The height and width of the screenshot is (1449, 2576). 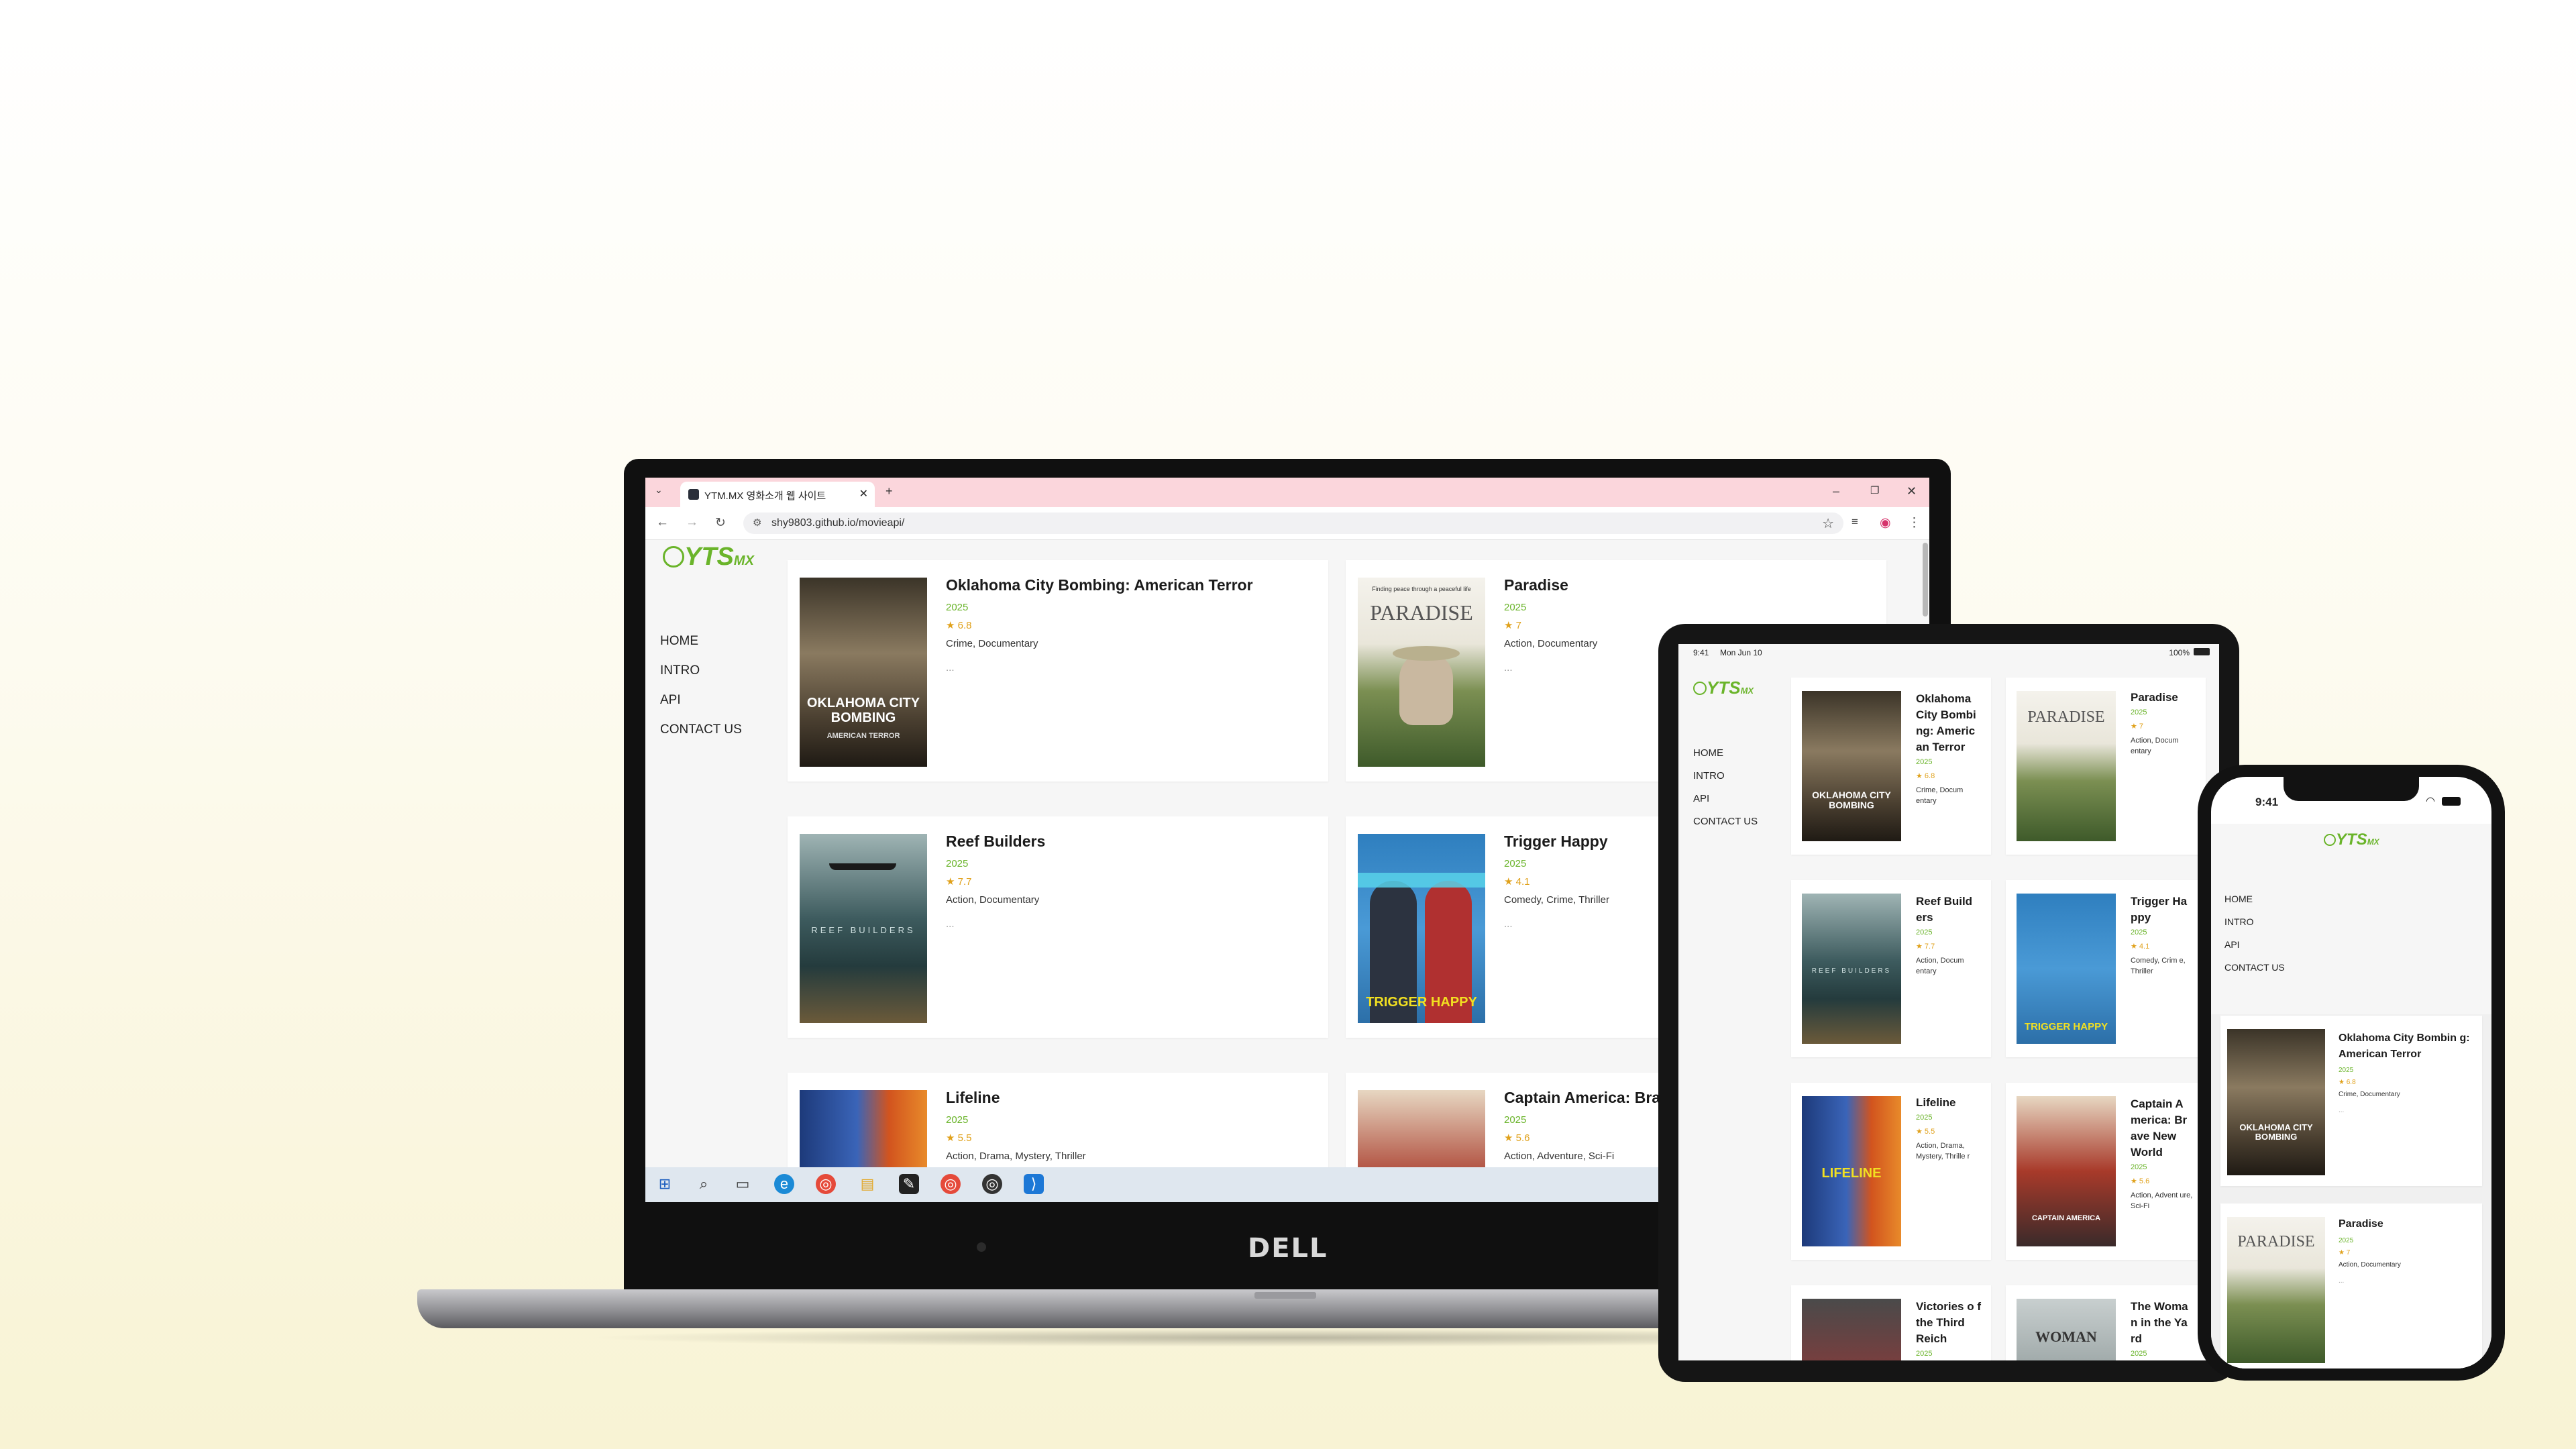 What do you see at coordinates (1914, 523) in the screenshot?
I see `chrome-menu-icon: ⋮` at bounding box center [1914, 523].